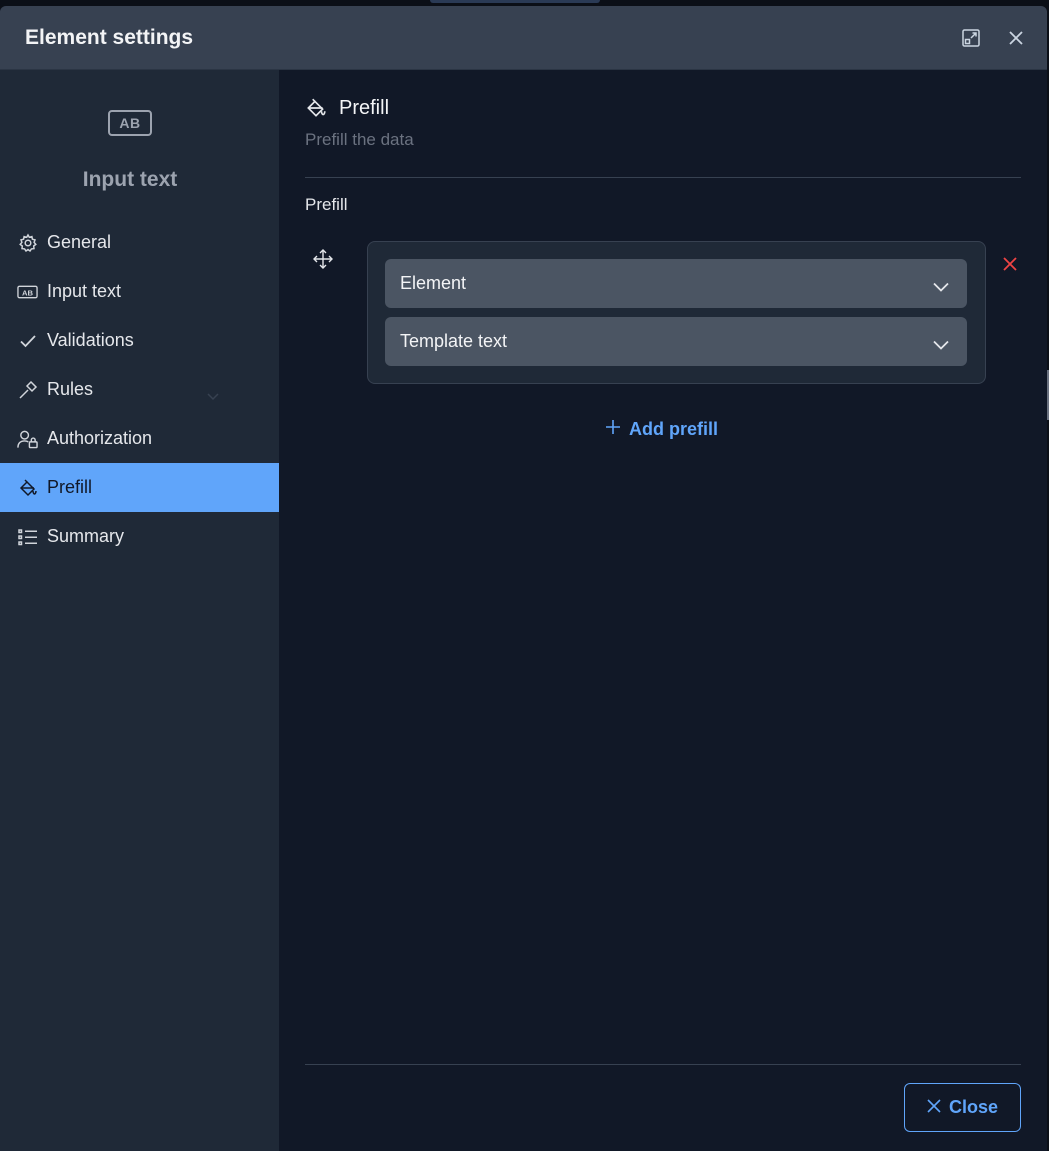 This screenshot has height=1151, width=1049. I want to click on prefill-row-card: Element Template text, so click(676, 312).